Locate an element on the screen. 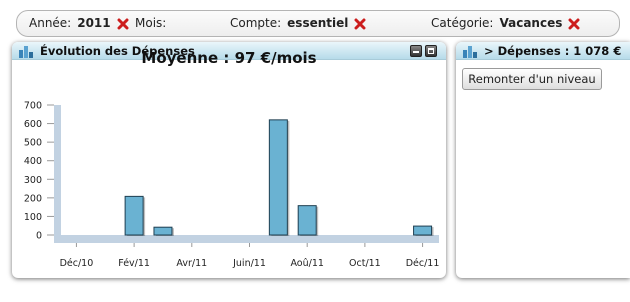  y-tick-label: 100 is located at coordinates (33, 217).